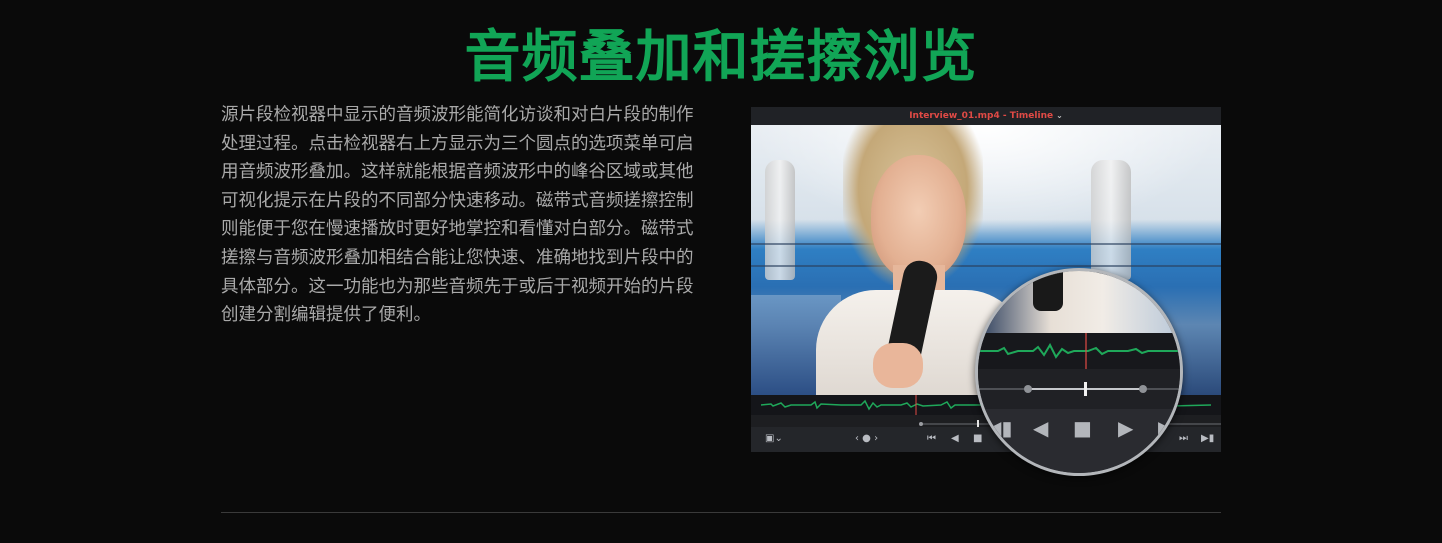 The image size is (1442, 543). I want to click on skip-to-end-icon: ⏭, so click(1183, 439).